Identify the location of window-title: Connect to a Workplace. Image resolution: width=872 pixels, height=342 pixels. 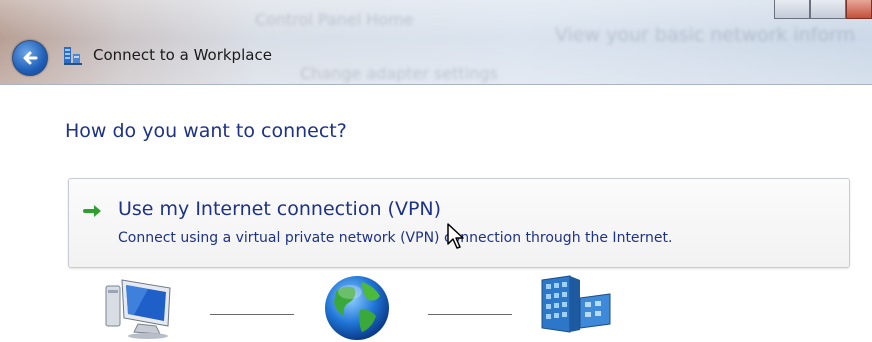
(182, 55).